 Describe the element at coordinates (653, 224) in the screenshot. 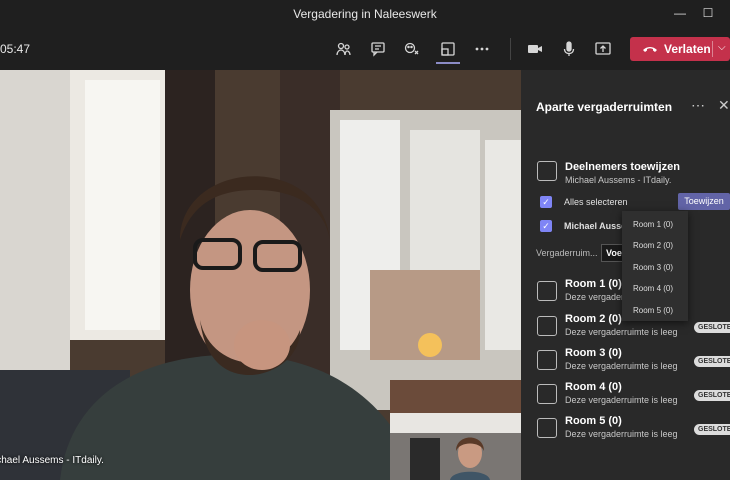

I see `dropdown-option: Room 1 (0)` at that location.